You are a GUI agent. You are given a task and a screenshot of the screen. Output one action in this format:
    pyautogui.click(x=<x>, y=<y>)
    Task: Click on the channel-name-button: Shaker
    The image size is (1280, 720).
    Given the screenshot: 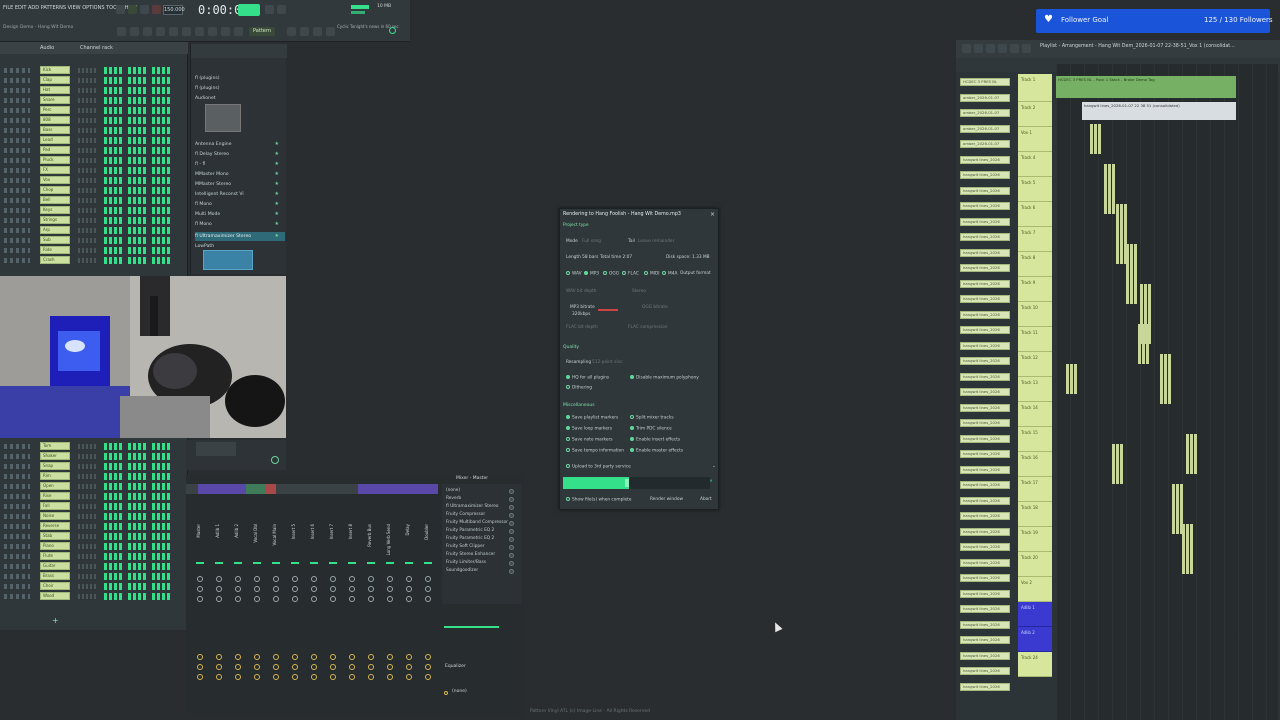 What is the action you would take?
    pyautogui.click(x=55, y=456)
    